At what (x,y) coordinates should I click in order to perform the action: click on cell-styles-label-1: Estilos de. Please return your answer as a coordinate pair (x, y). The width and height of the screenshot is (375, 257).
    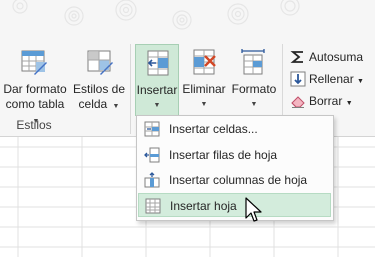
    Looking at the image, I should click on (99, 89).